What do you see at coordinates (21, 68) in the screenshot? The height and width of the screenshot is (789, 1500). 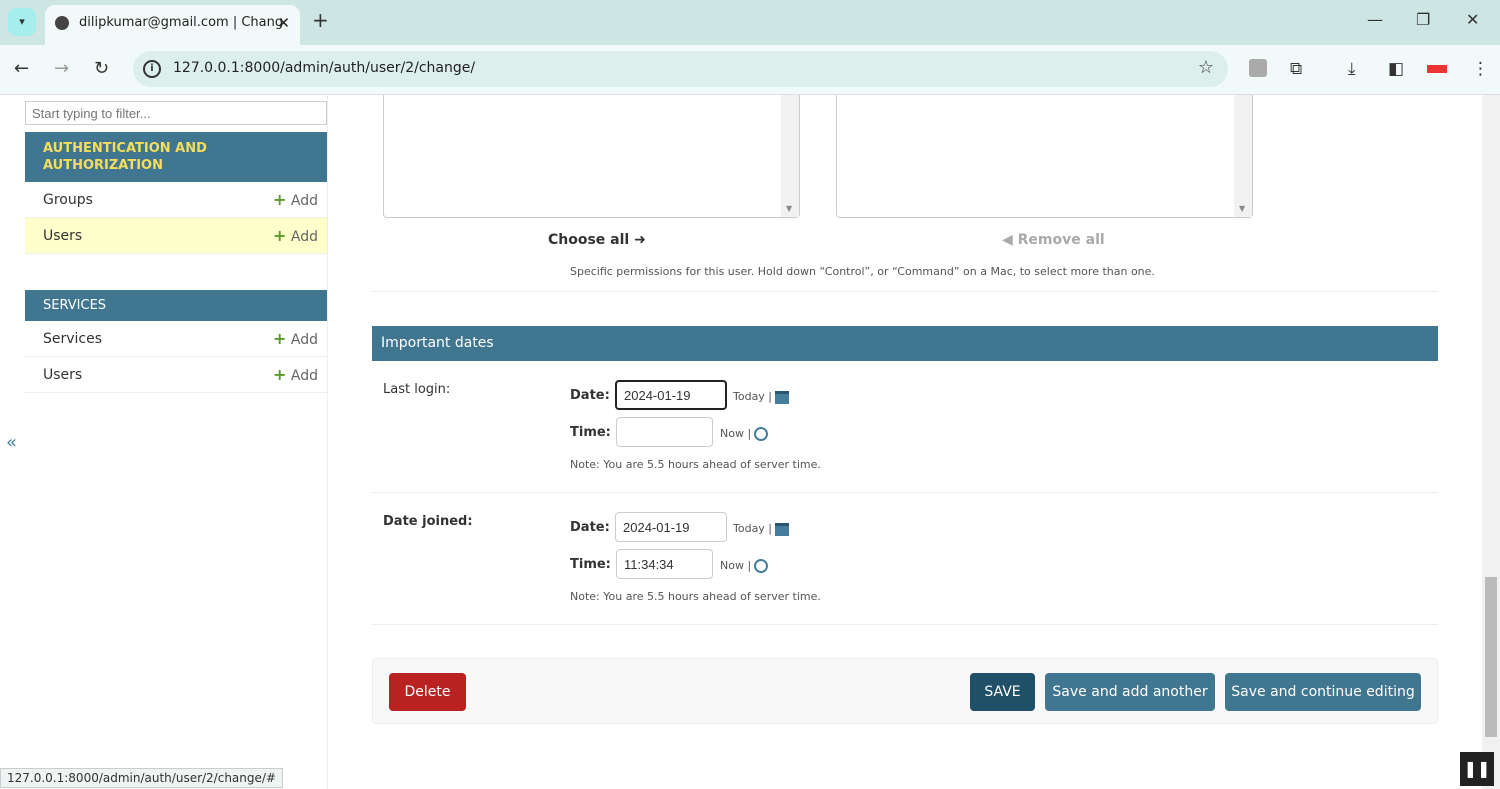 I see `back-icon: ←` at bounding box center [21, 68].